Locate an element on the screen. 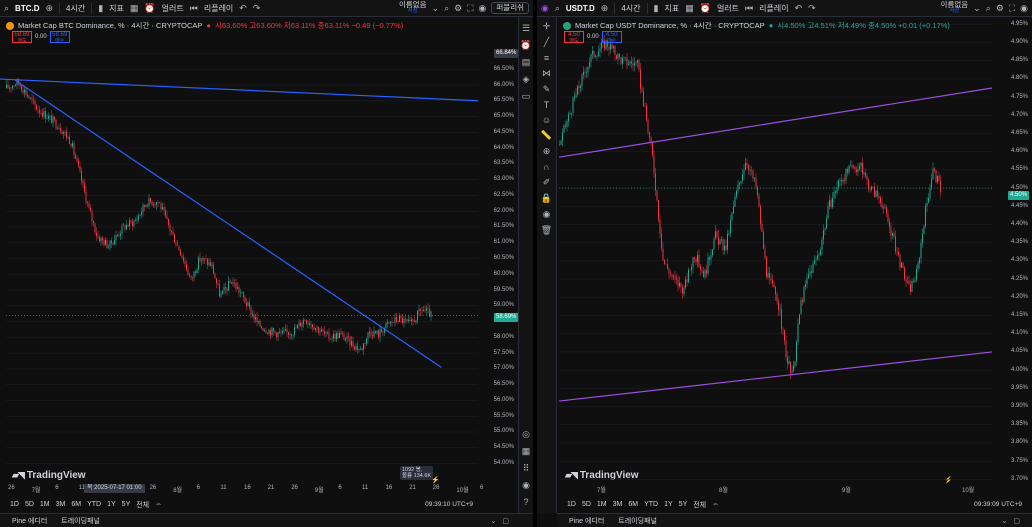 Image resolution: width=1032 pixels, height=527 pixels. trend-line is located at coordinates (239, 90).